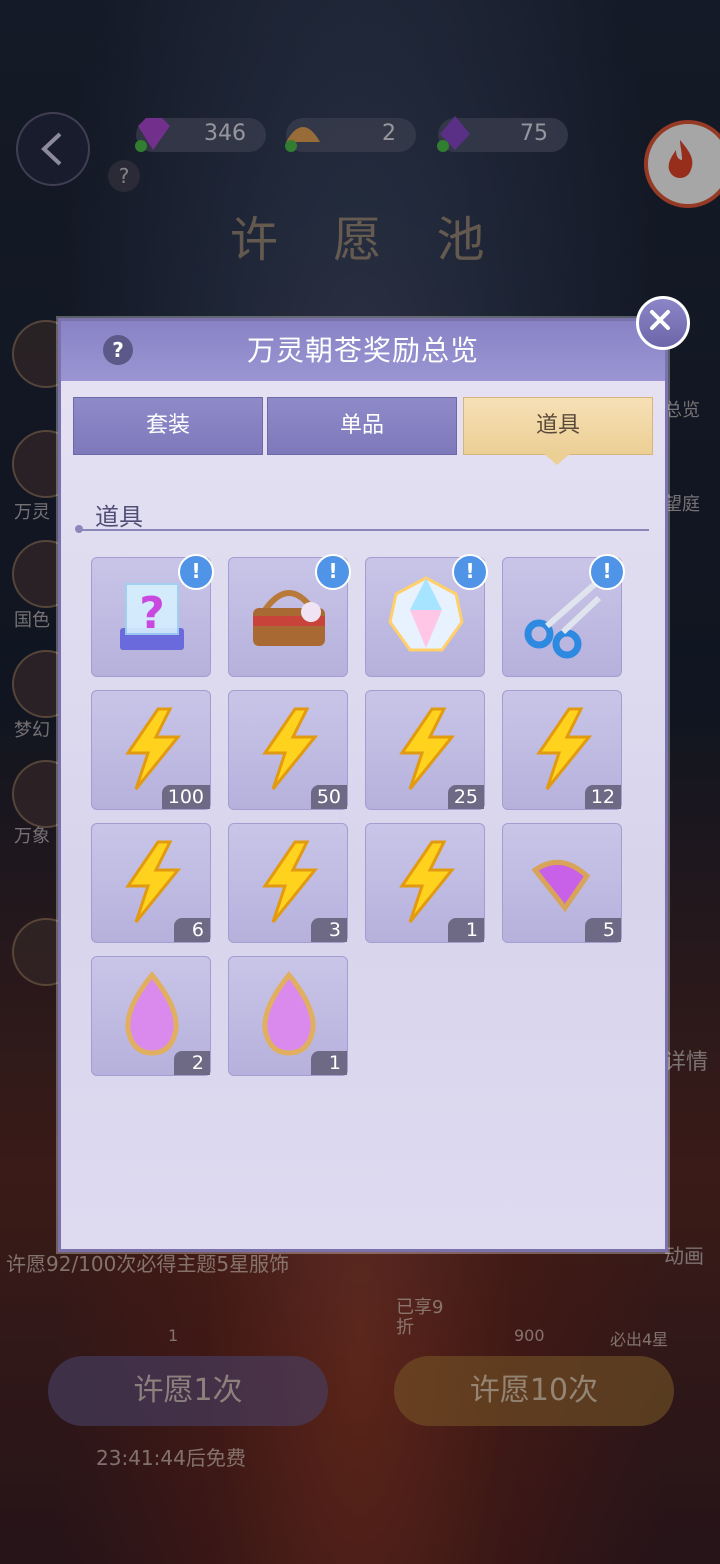  What do you see at coordinates (185, 797) in the screenshot?
I see `item-count: 100` at bounding box center [185, 797].